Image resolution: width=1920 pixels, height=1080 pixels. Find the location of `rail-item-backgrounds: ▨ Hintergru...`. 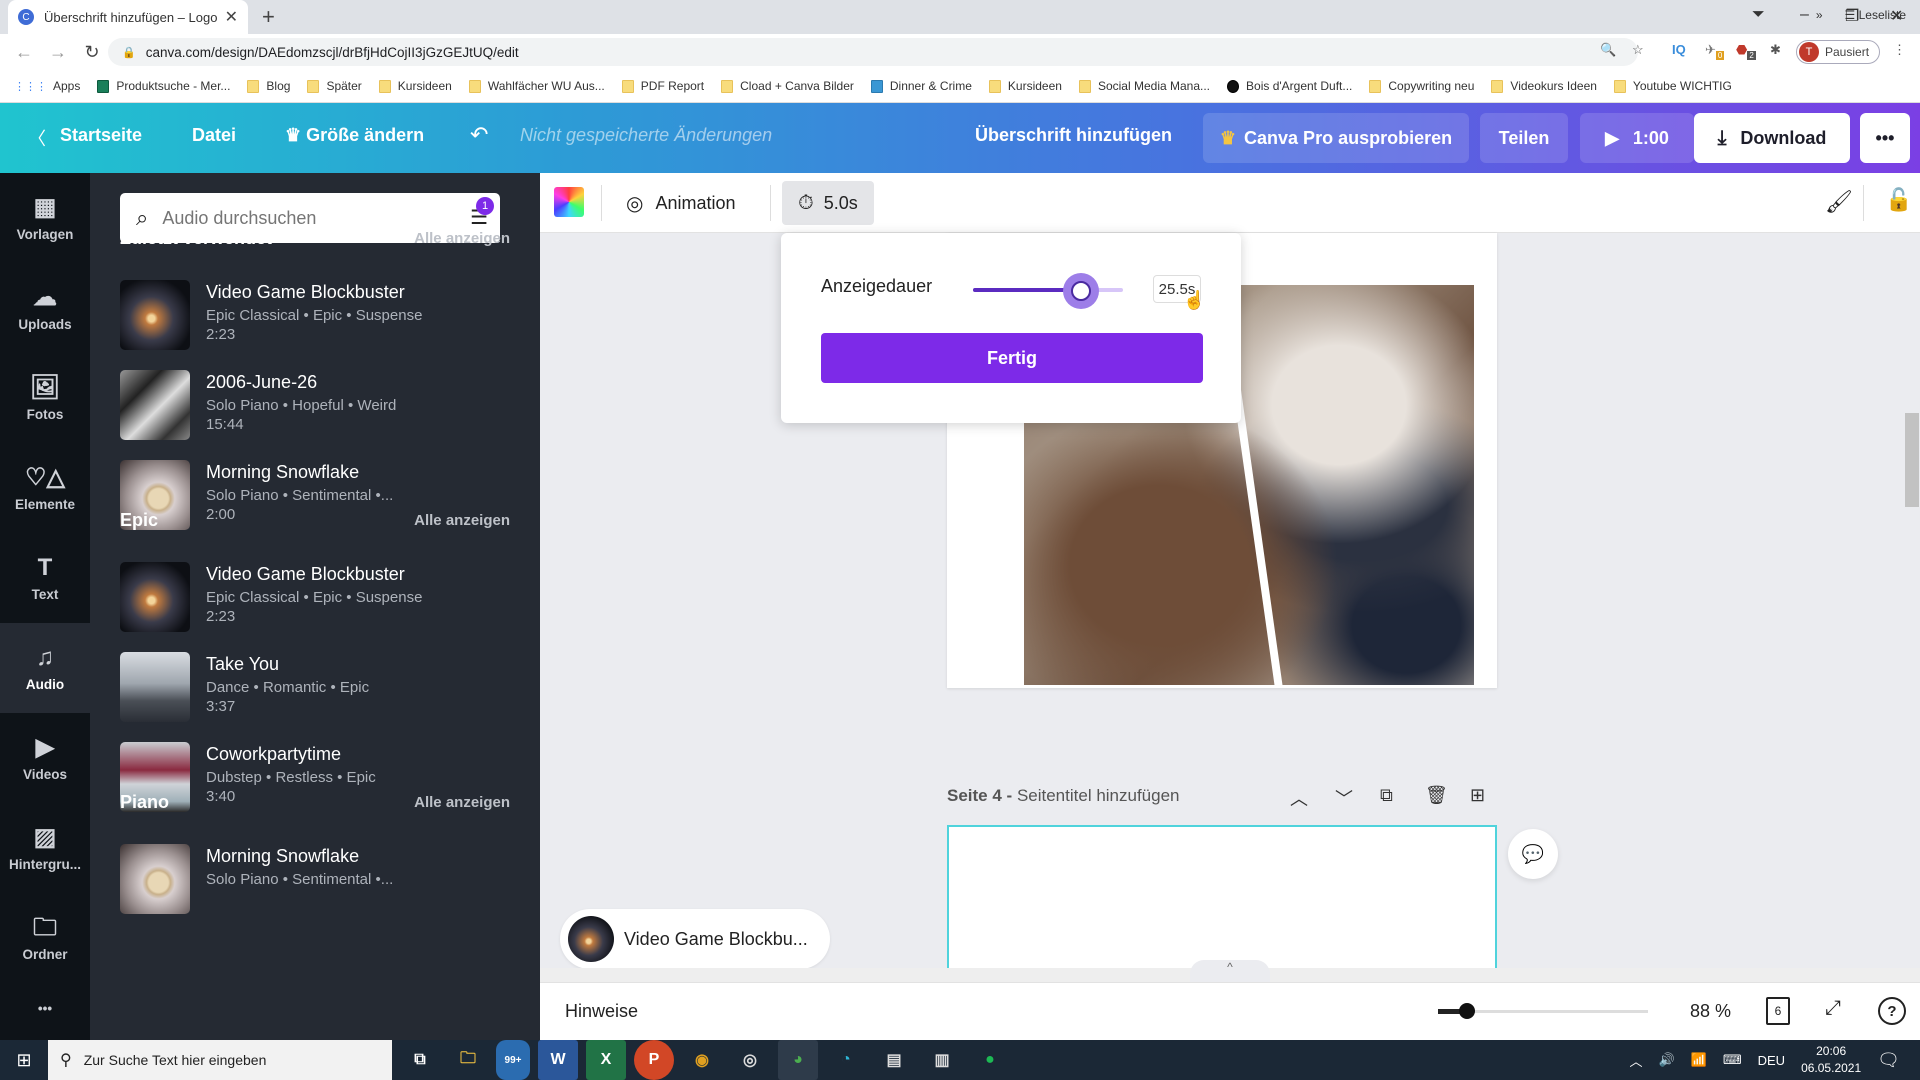

rail-item-backgrounds: ▨ Hintergru... is located at coordinates (45, 848).